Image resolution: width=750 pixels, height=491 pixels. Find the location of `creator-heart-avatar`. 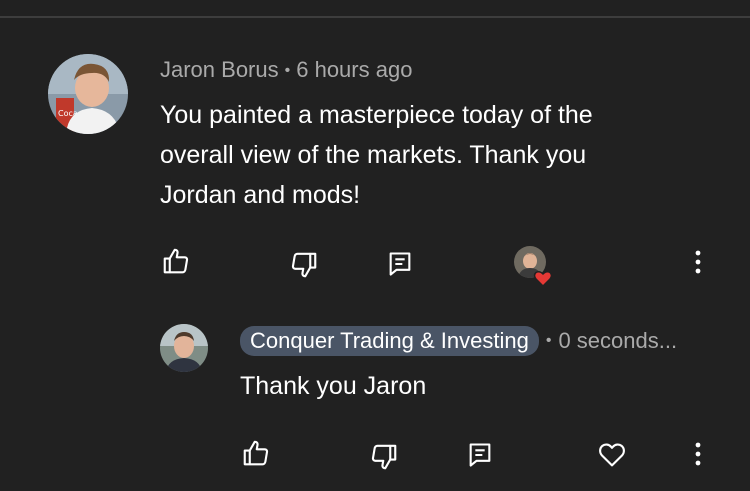

creator-heart-avatar is located at coordinates (533, 267).